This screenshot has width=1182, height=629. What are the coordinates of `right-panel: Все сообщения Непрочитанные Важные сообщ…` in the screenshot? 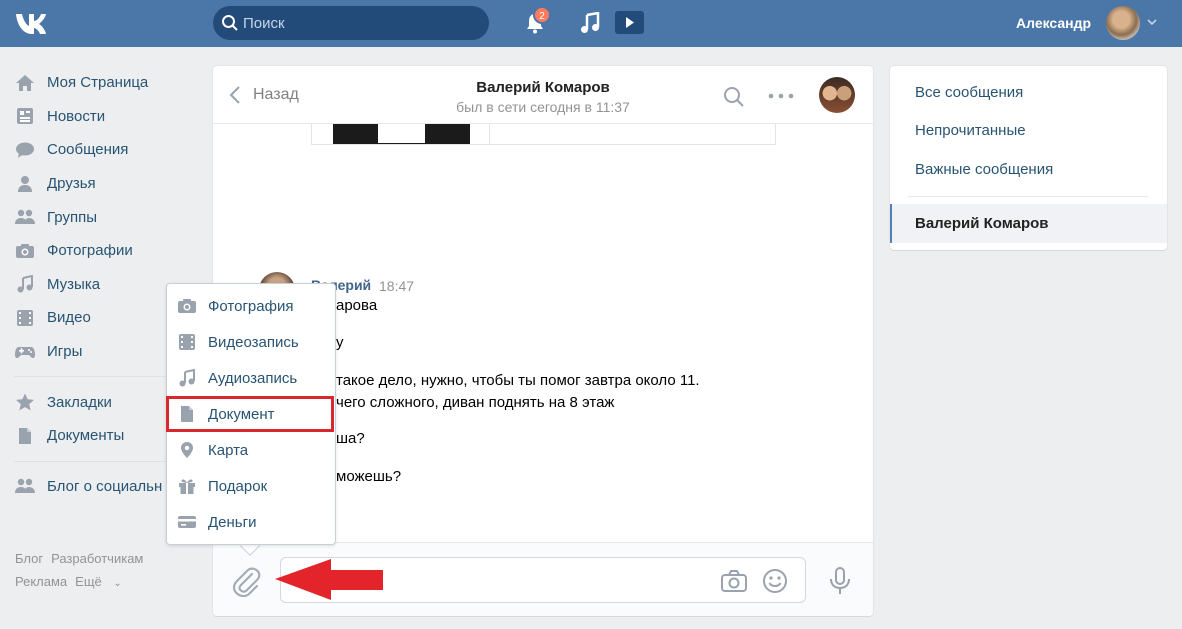 It's located at (1028, 158).